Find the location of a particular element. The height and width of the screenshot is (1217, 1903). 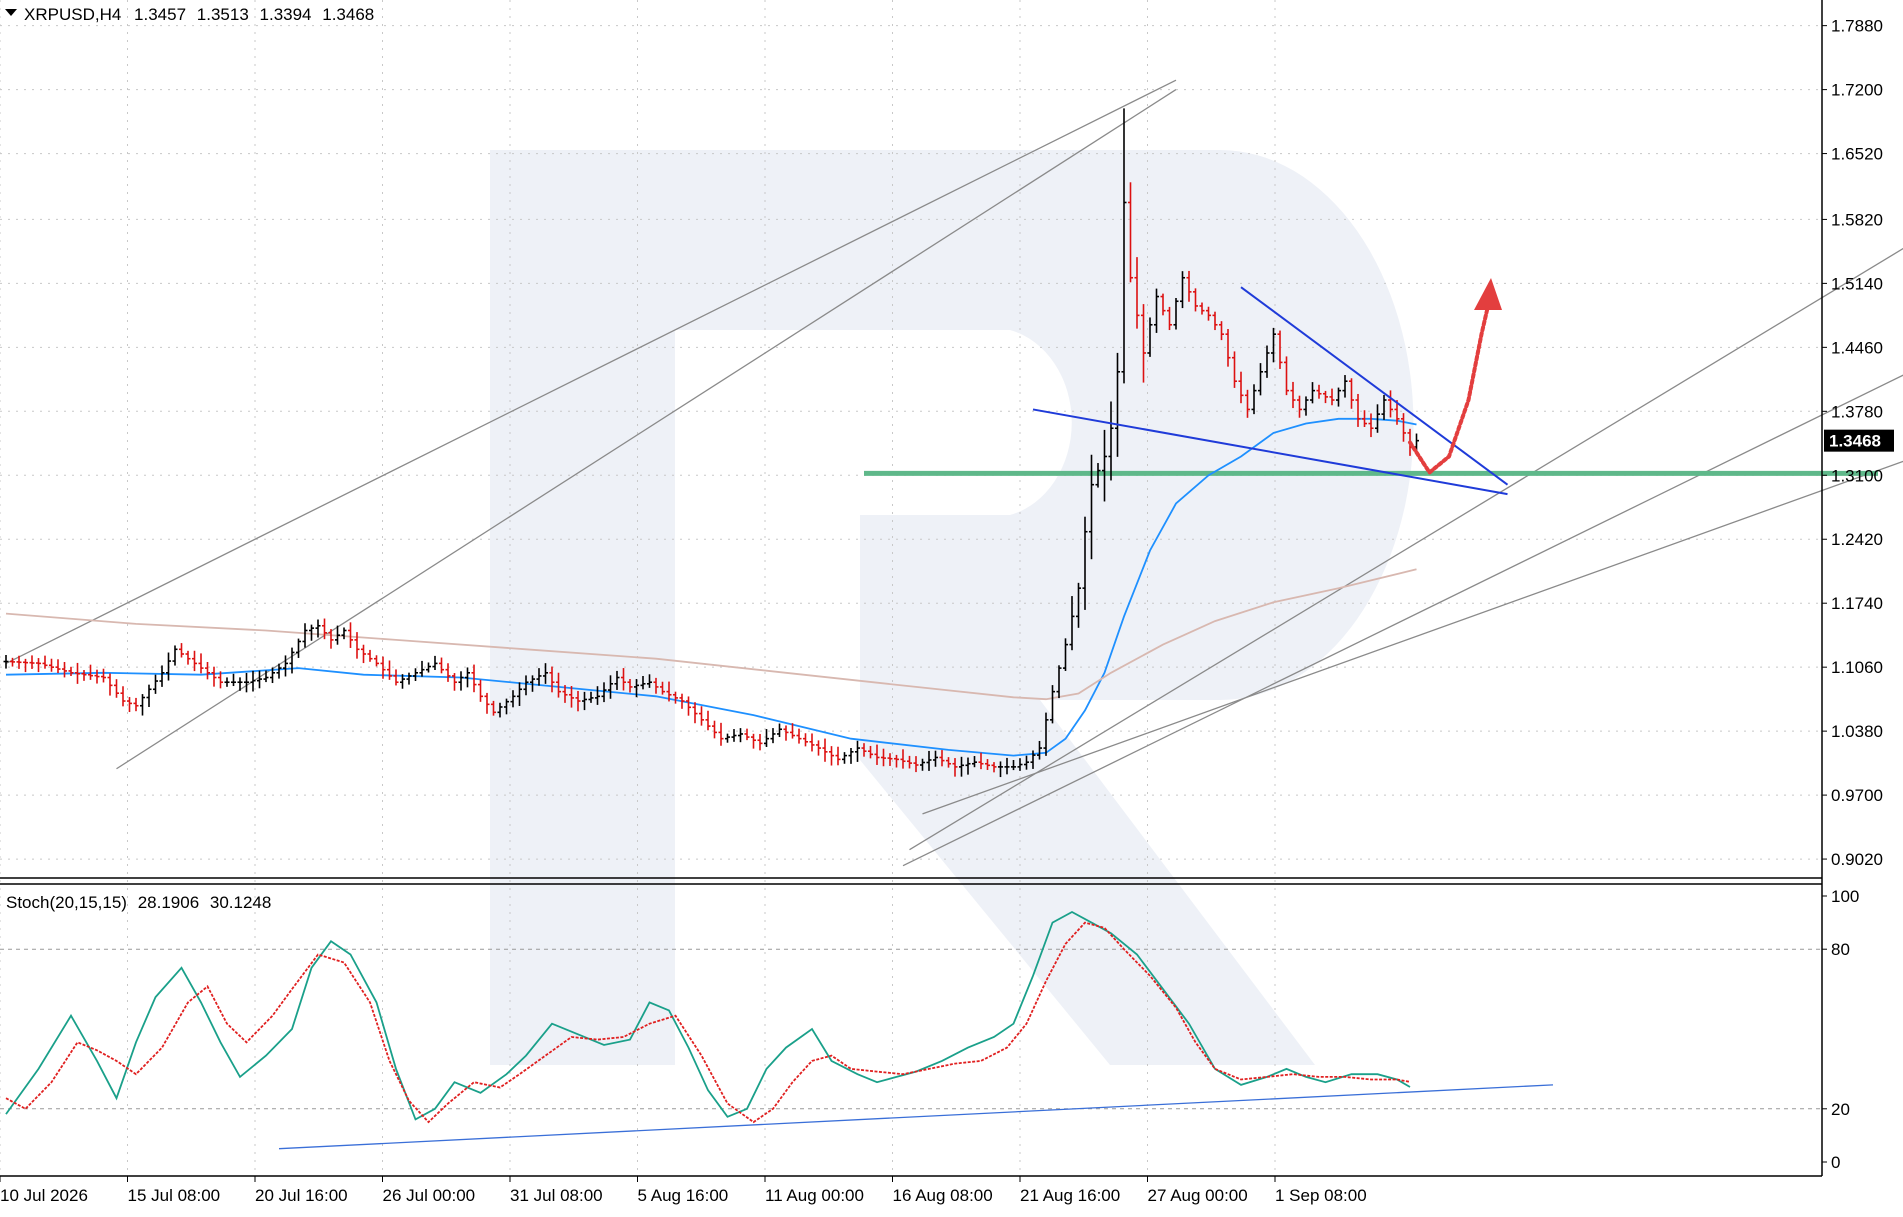

x-tick-label: 27 Aug 00:00 is located at coordinates (1198, 1195).